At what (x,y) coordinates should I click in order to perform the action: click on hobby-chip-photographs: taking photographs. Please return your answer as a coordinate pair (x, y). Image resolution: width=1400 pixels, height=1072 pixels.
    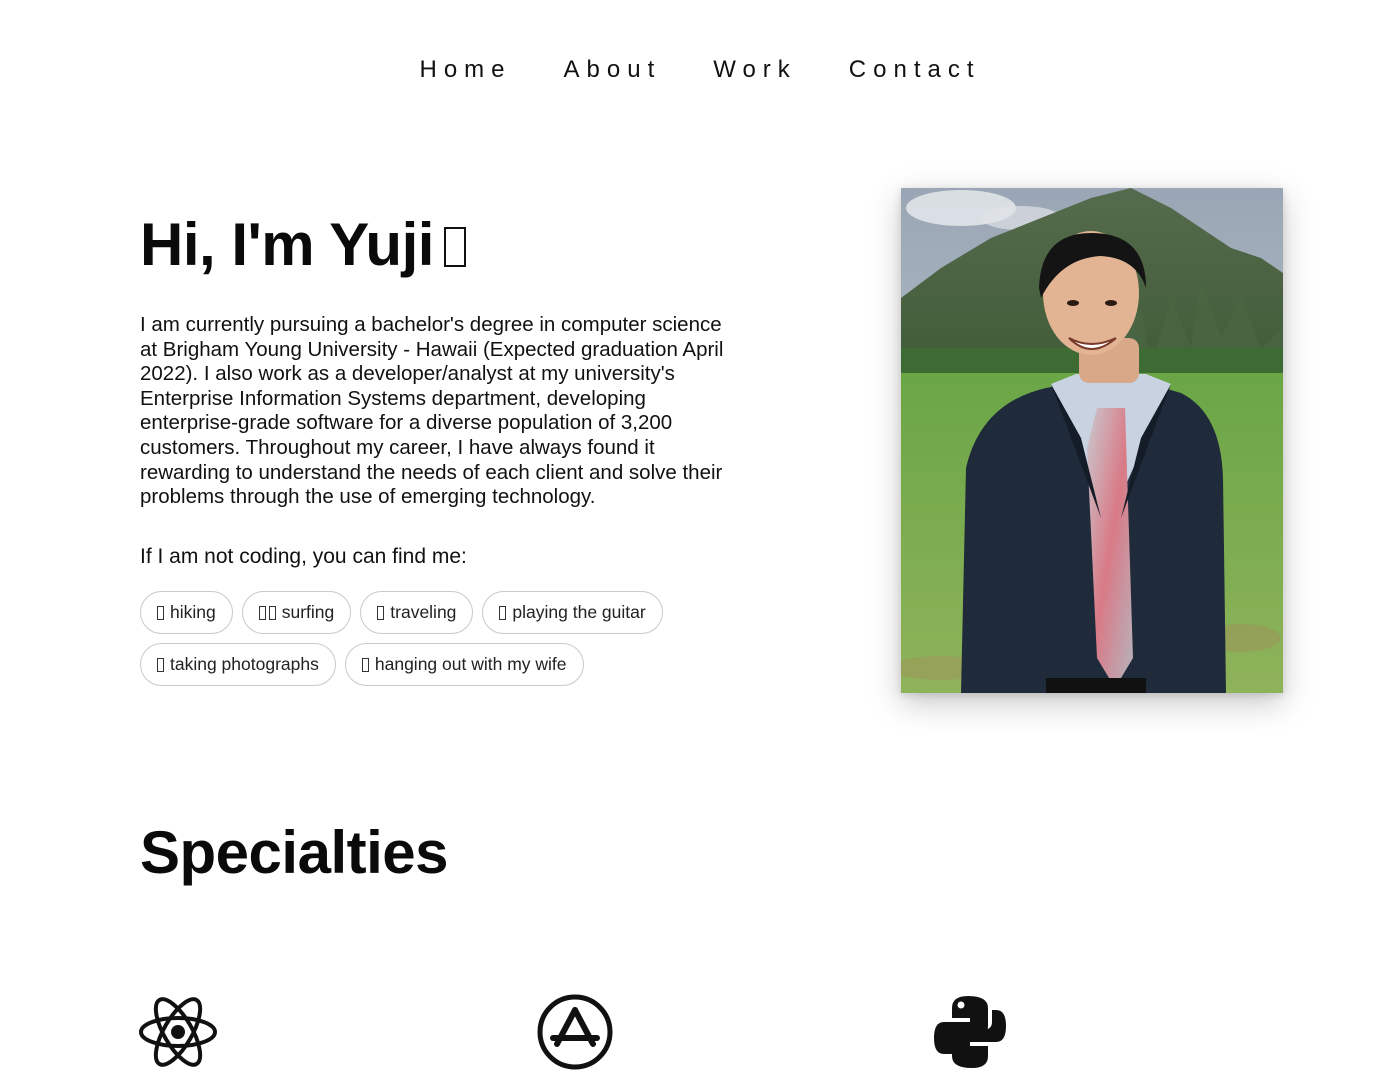
    Looking at the image, I should click on (238, 664).